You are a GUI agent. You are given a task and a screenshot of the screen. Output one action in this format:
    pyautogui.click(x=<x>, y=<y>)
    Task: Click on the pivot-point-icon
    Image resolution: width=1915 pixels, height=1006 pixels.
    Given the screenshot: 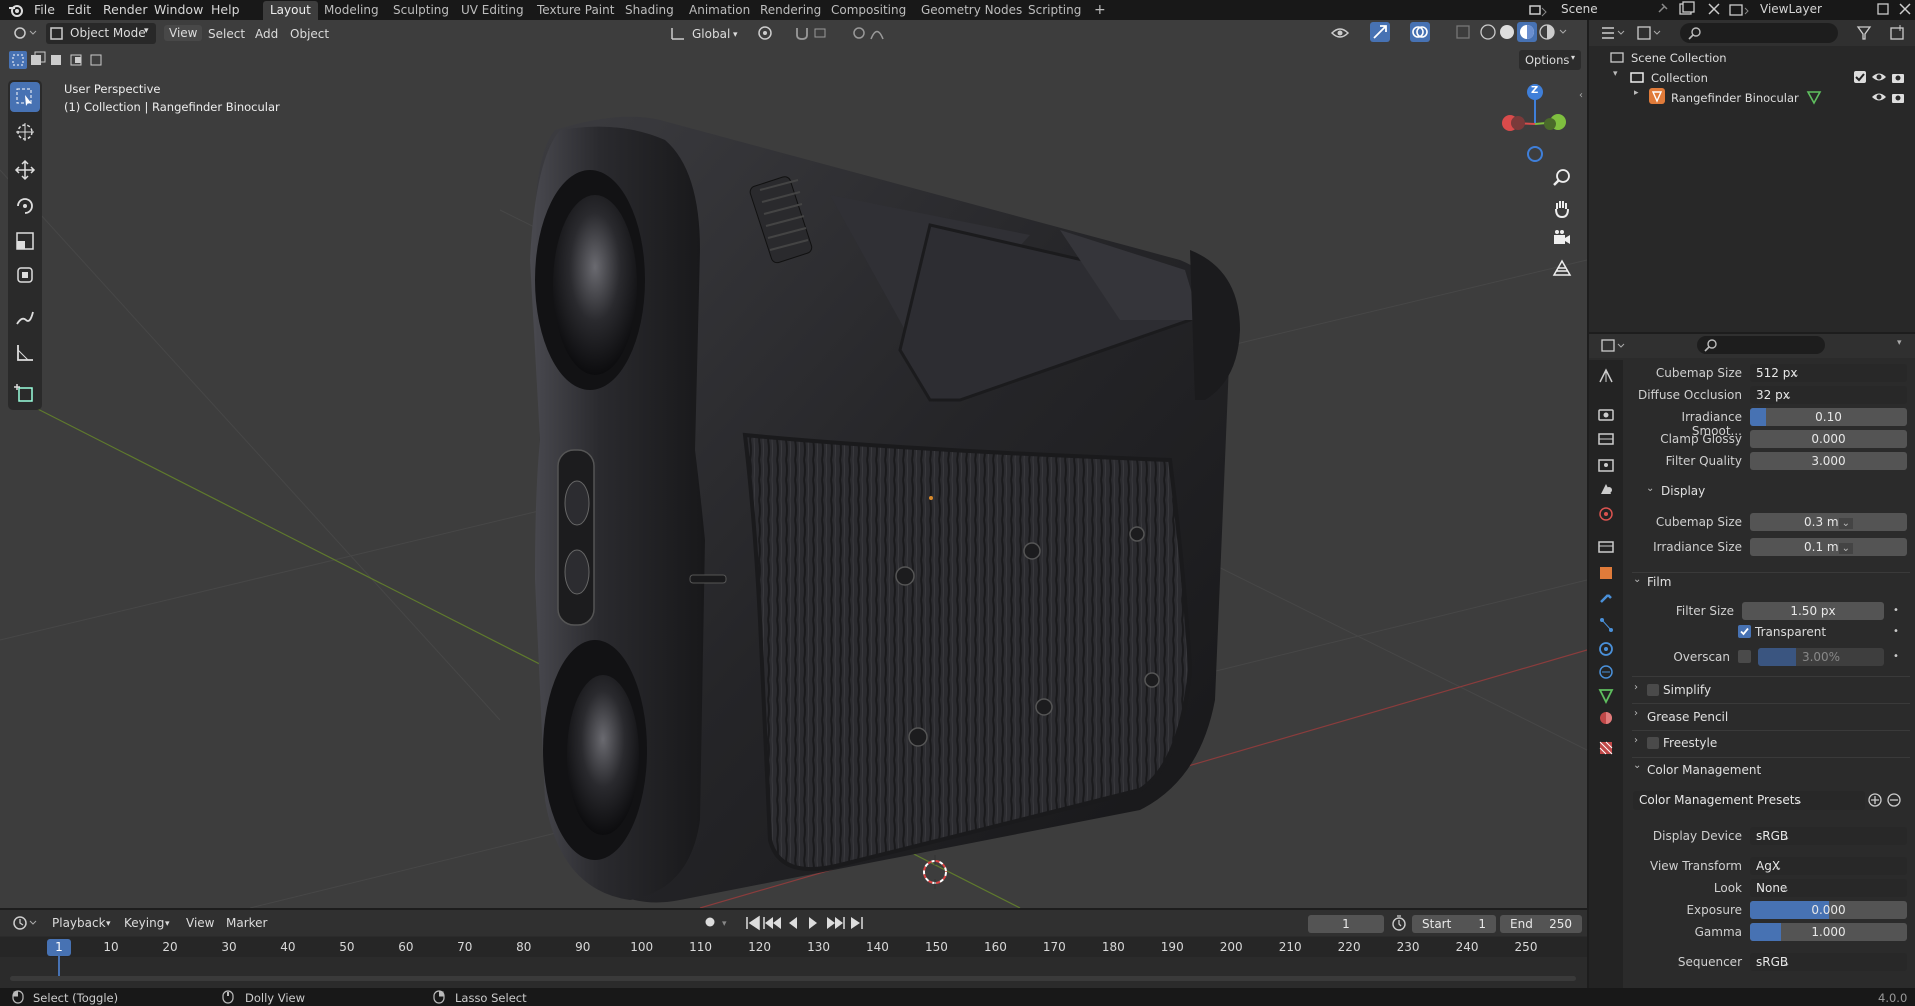 What is the action you would take?
    pyautogui.click(x=774, y=33)
    